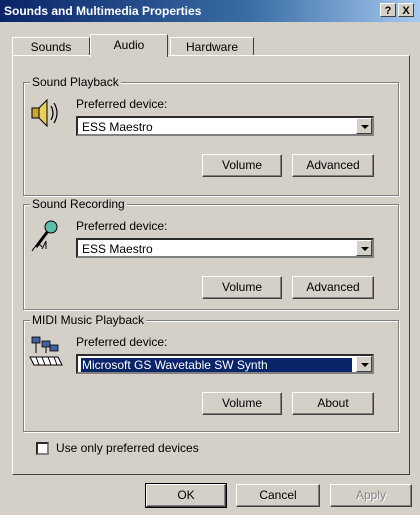 This screenshot has width=420, height=515. I want to click on speaker-icon, so click(44, 113).